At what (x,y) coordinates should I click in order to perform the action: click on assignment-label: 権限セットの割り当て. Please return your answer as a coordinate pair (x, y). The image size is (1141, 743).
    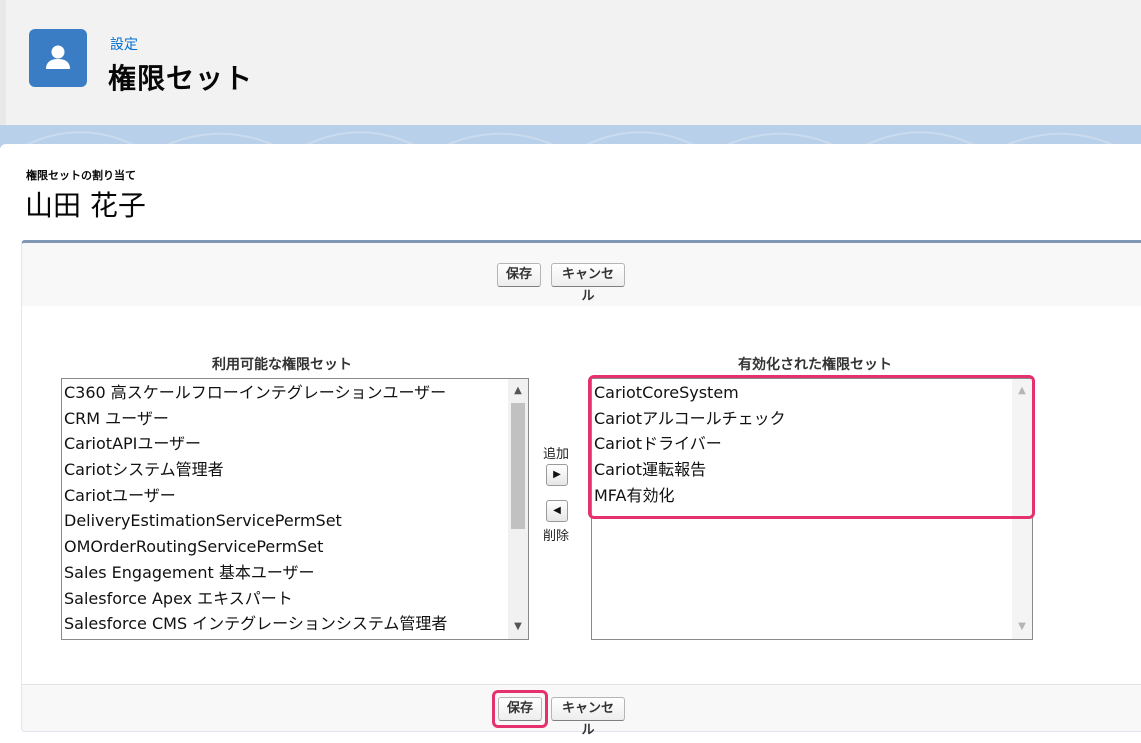
    Looking at the image, I should click on (81, 175).